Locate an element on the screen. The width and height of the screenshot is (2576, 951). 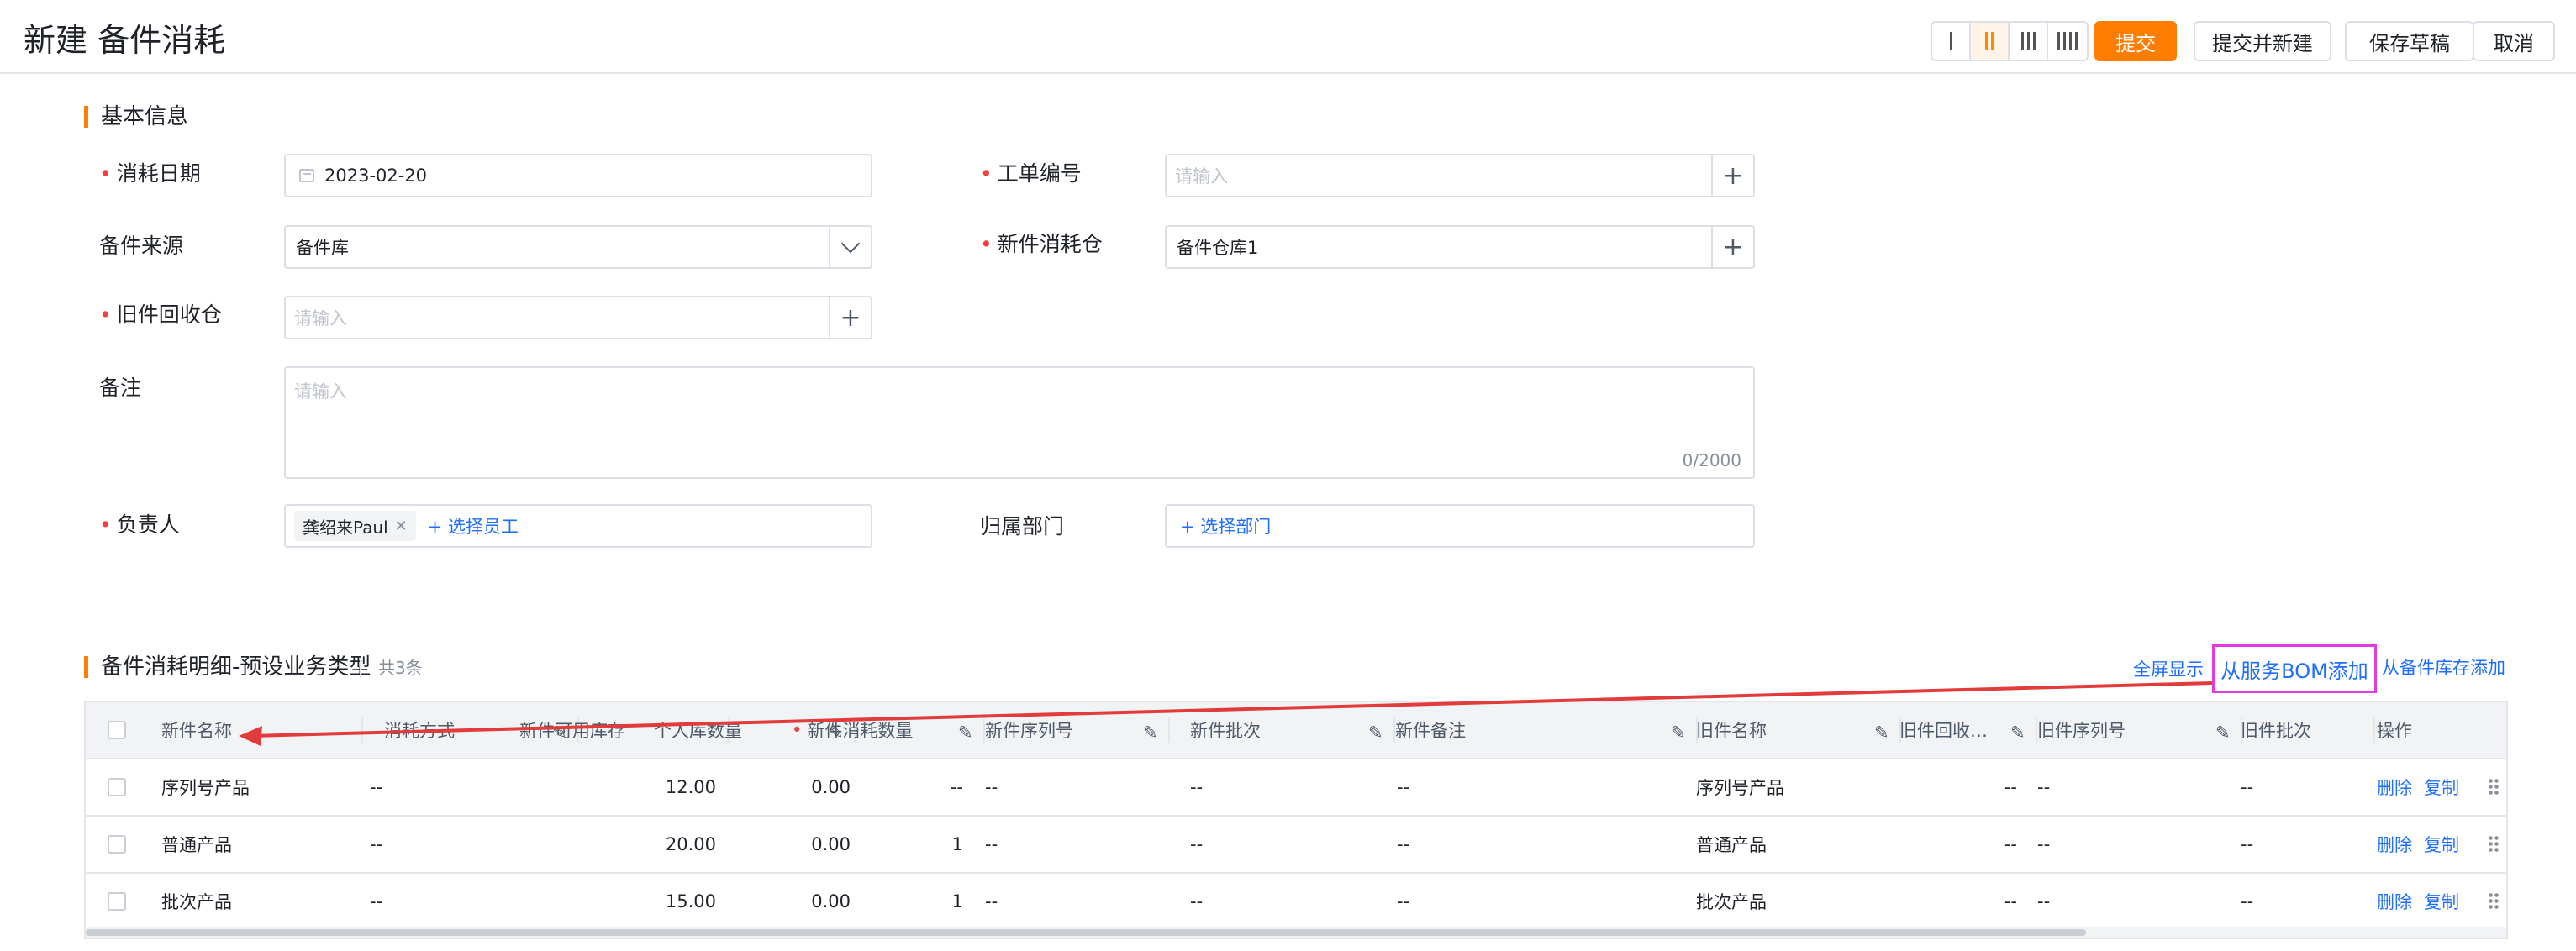
source-value: 备件库 is located at coordinates (322, 248).